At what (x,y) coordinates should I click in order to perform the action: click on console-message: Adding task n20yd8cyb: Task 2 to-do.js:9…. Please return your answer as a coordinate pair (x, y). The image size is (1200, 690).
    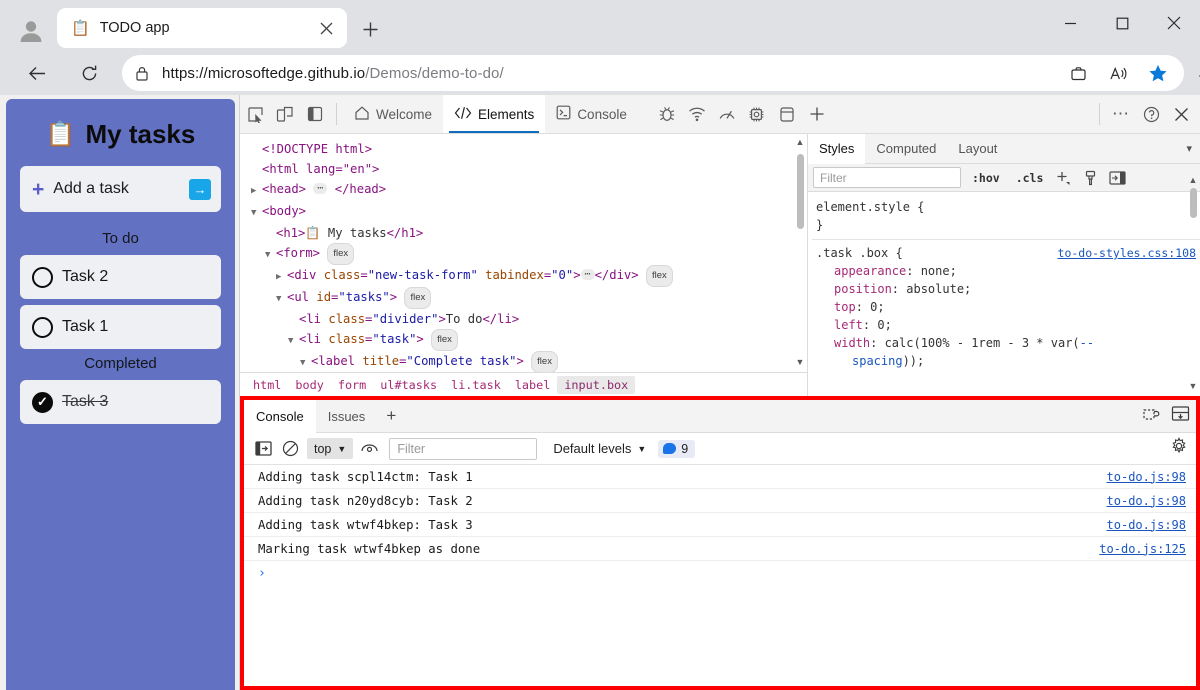
    Looking at the image, I should click on (720, 501).